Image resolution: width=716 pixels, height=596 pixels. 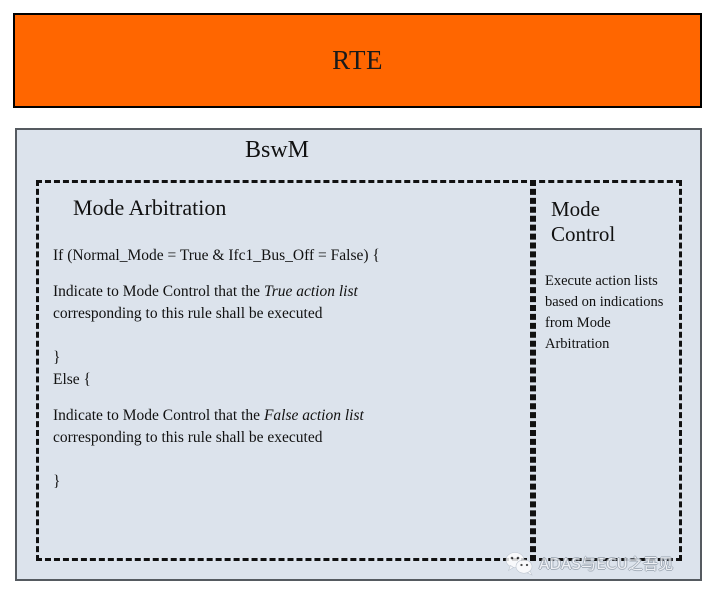 I want to click on code-false-prefix: Indicate to Mode Control that the, so click(x=158, y=415).